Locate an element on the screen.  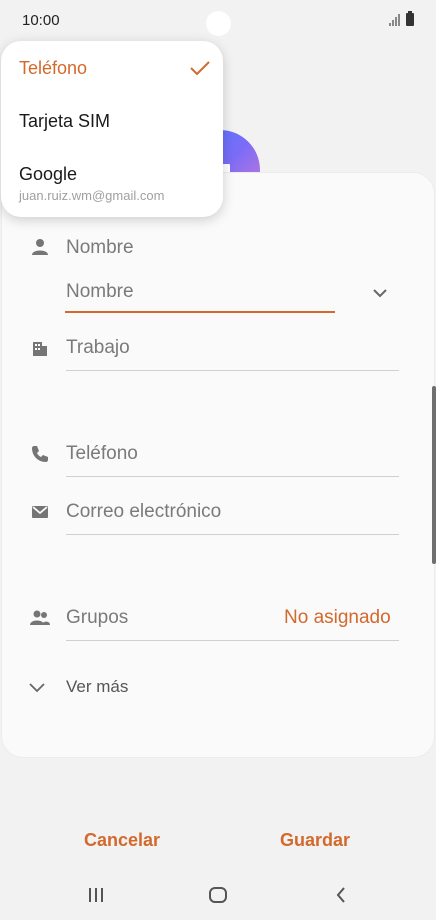
back-icon is located at coordinates (341, 895).